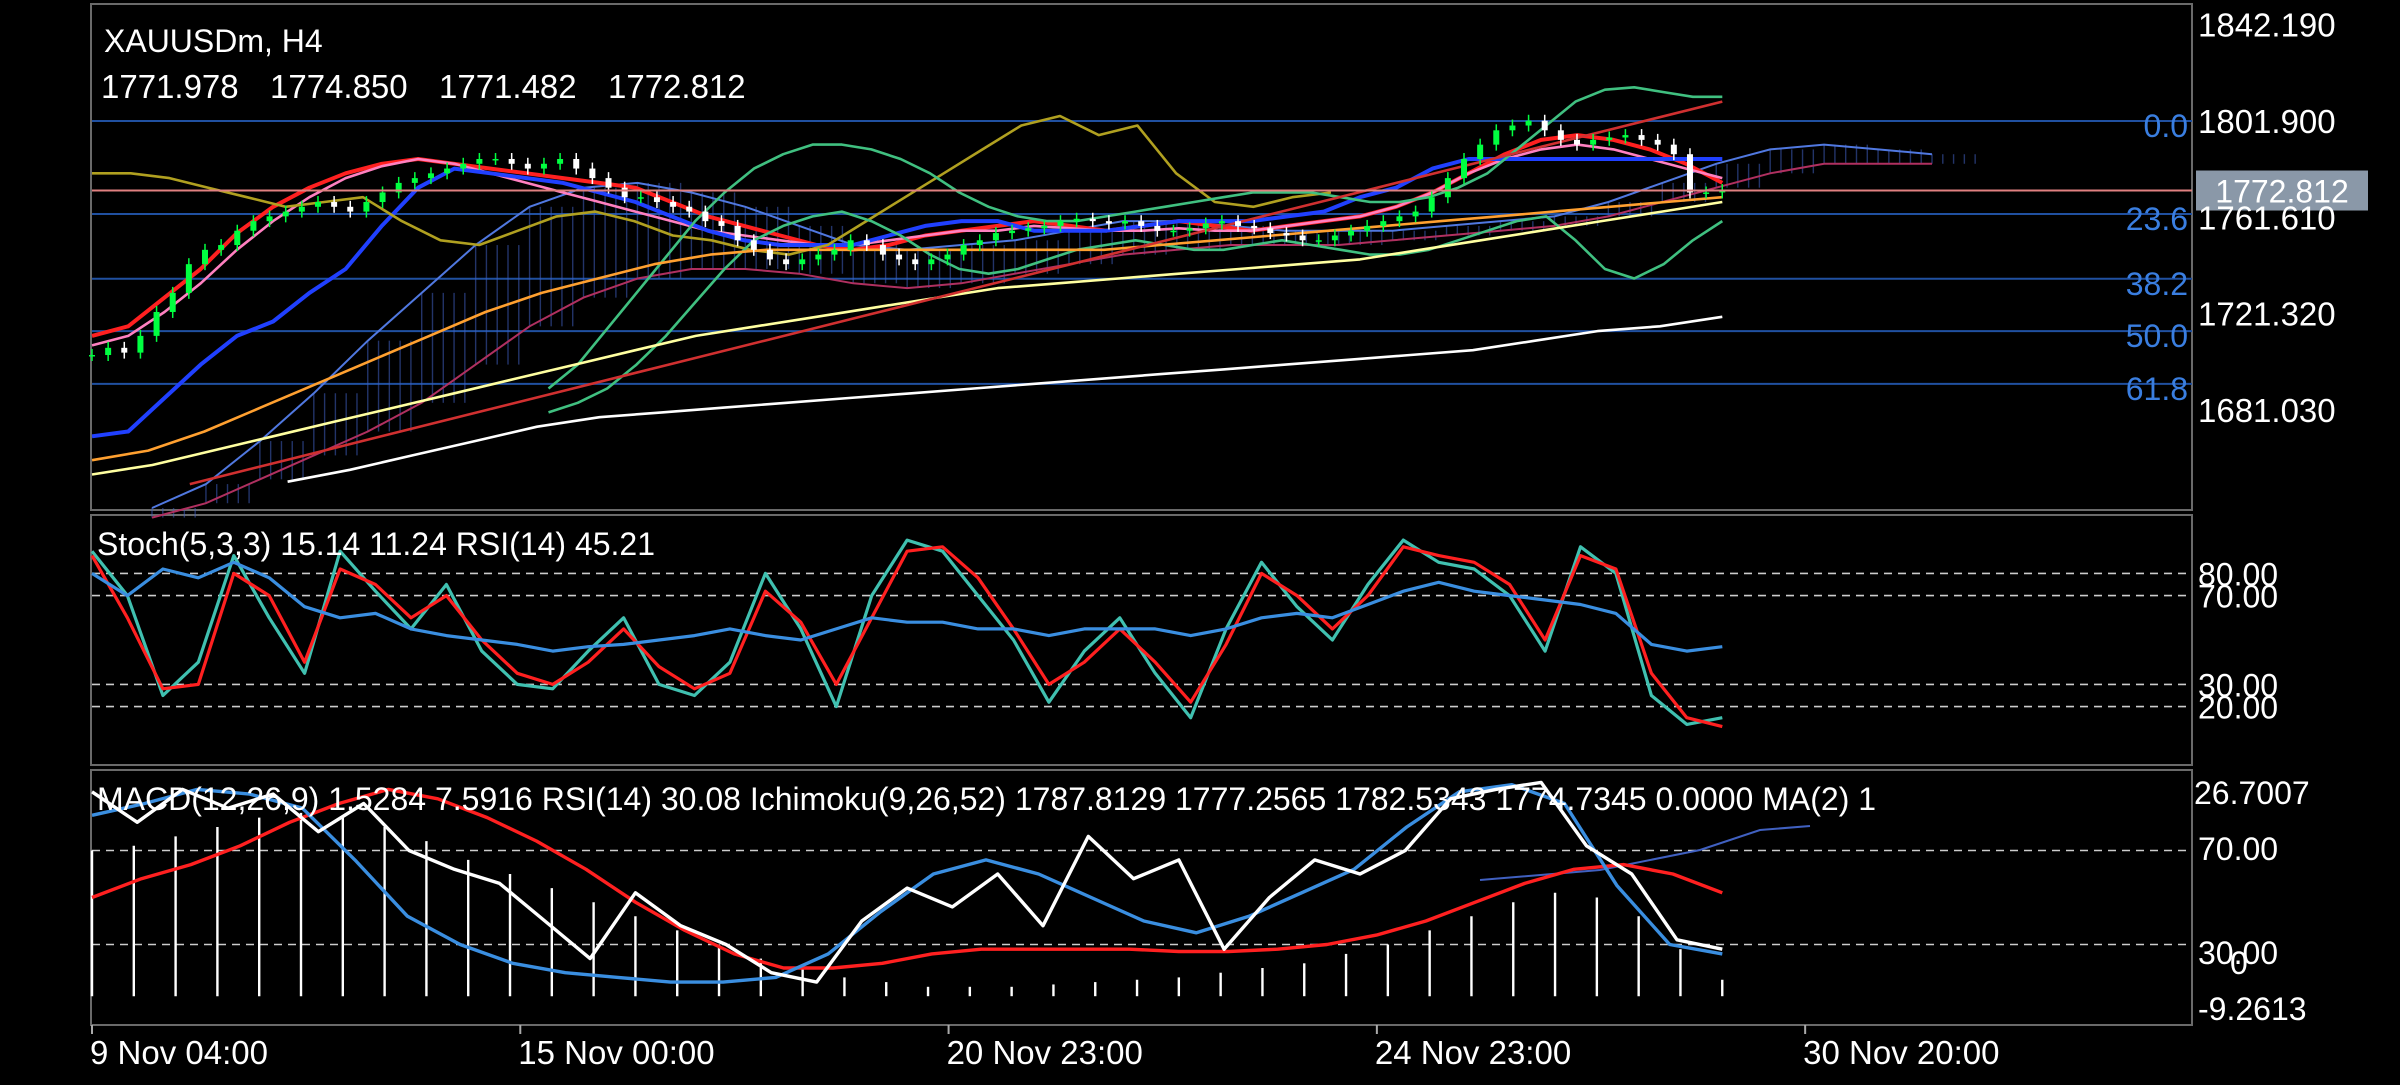 This screenshot has width=2400, height=1085. I want to click on x-tick-label: 15 Nov 00:00, so click(616, 1052).